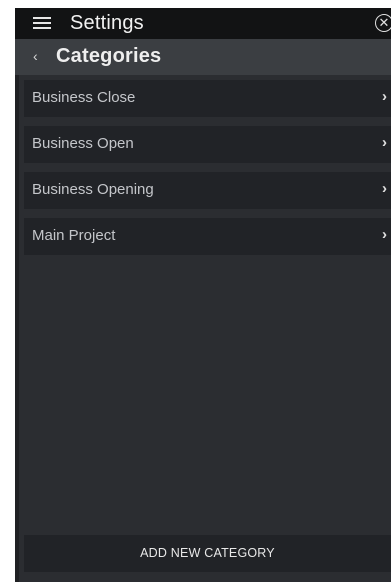 The height and width of the screenshot is (582, 391). What do you see at coordinates (74, 235) in the screenshot?
I see `category-label: Main Project` at bounding box center [74, 235].